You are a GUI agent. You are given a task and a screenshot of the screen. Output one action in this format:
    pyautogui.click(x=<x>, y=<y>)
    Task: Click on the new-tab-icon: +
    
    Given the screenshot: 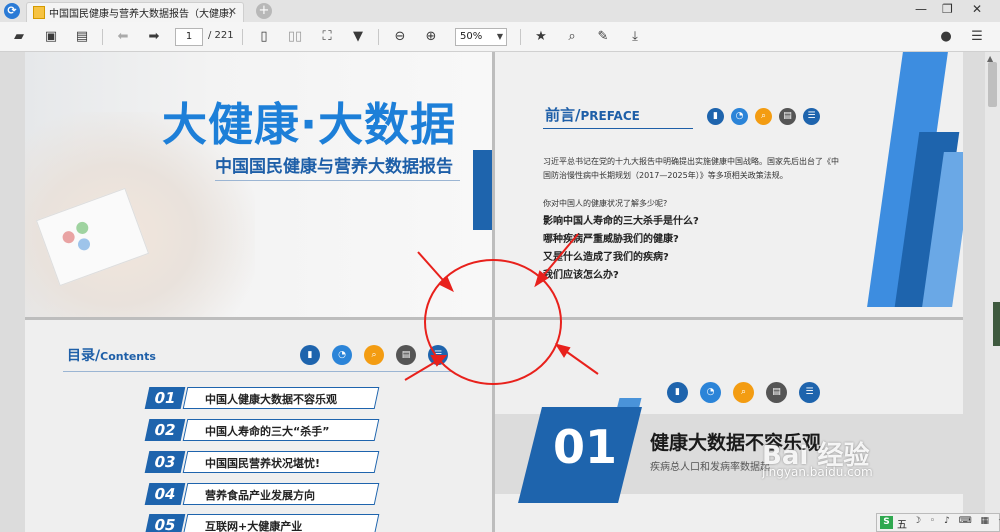 What is the action you would take?
    pyautogui.click(x=264, y=11)
    